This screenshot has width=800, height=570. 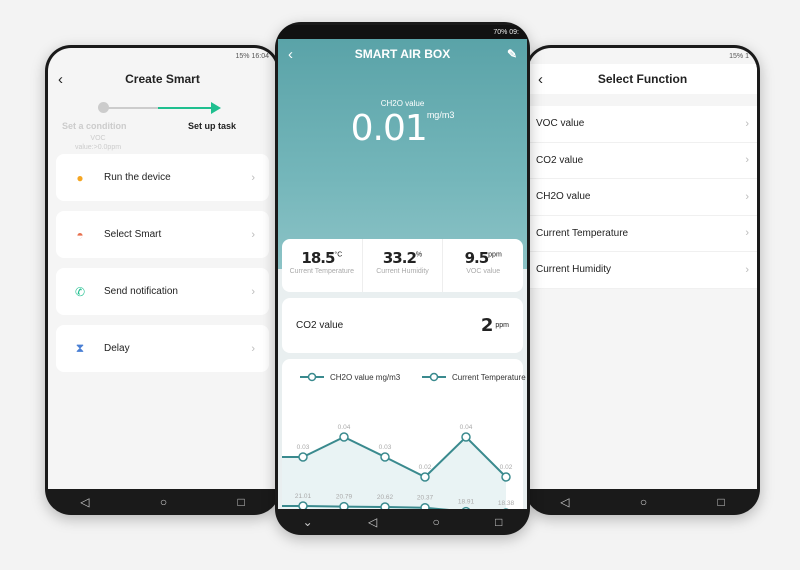 I want to click on hourglass-icon: ⧗, so click(x=80, y=348).